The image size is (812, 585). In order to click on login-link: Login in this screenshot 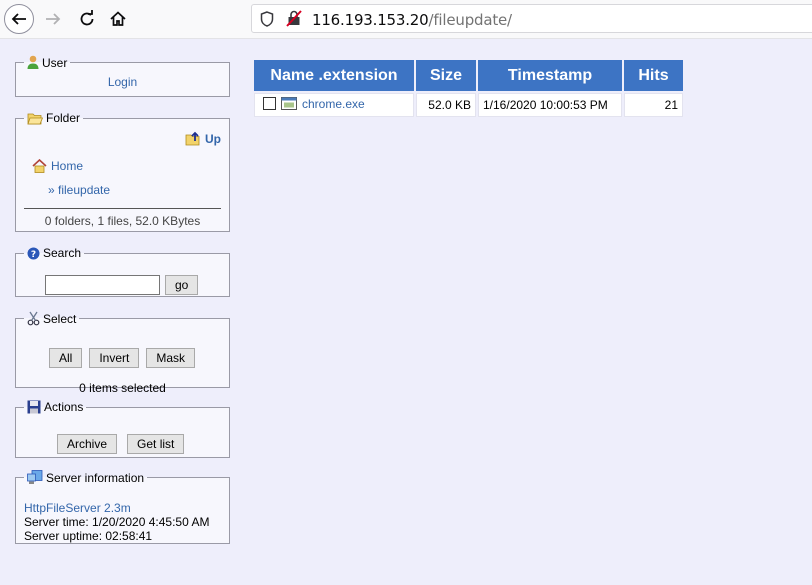, I will do `click(122, 82)`.